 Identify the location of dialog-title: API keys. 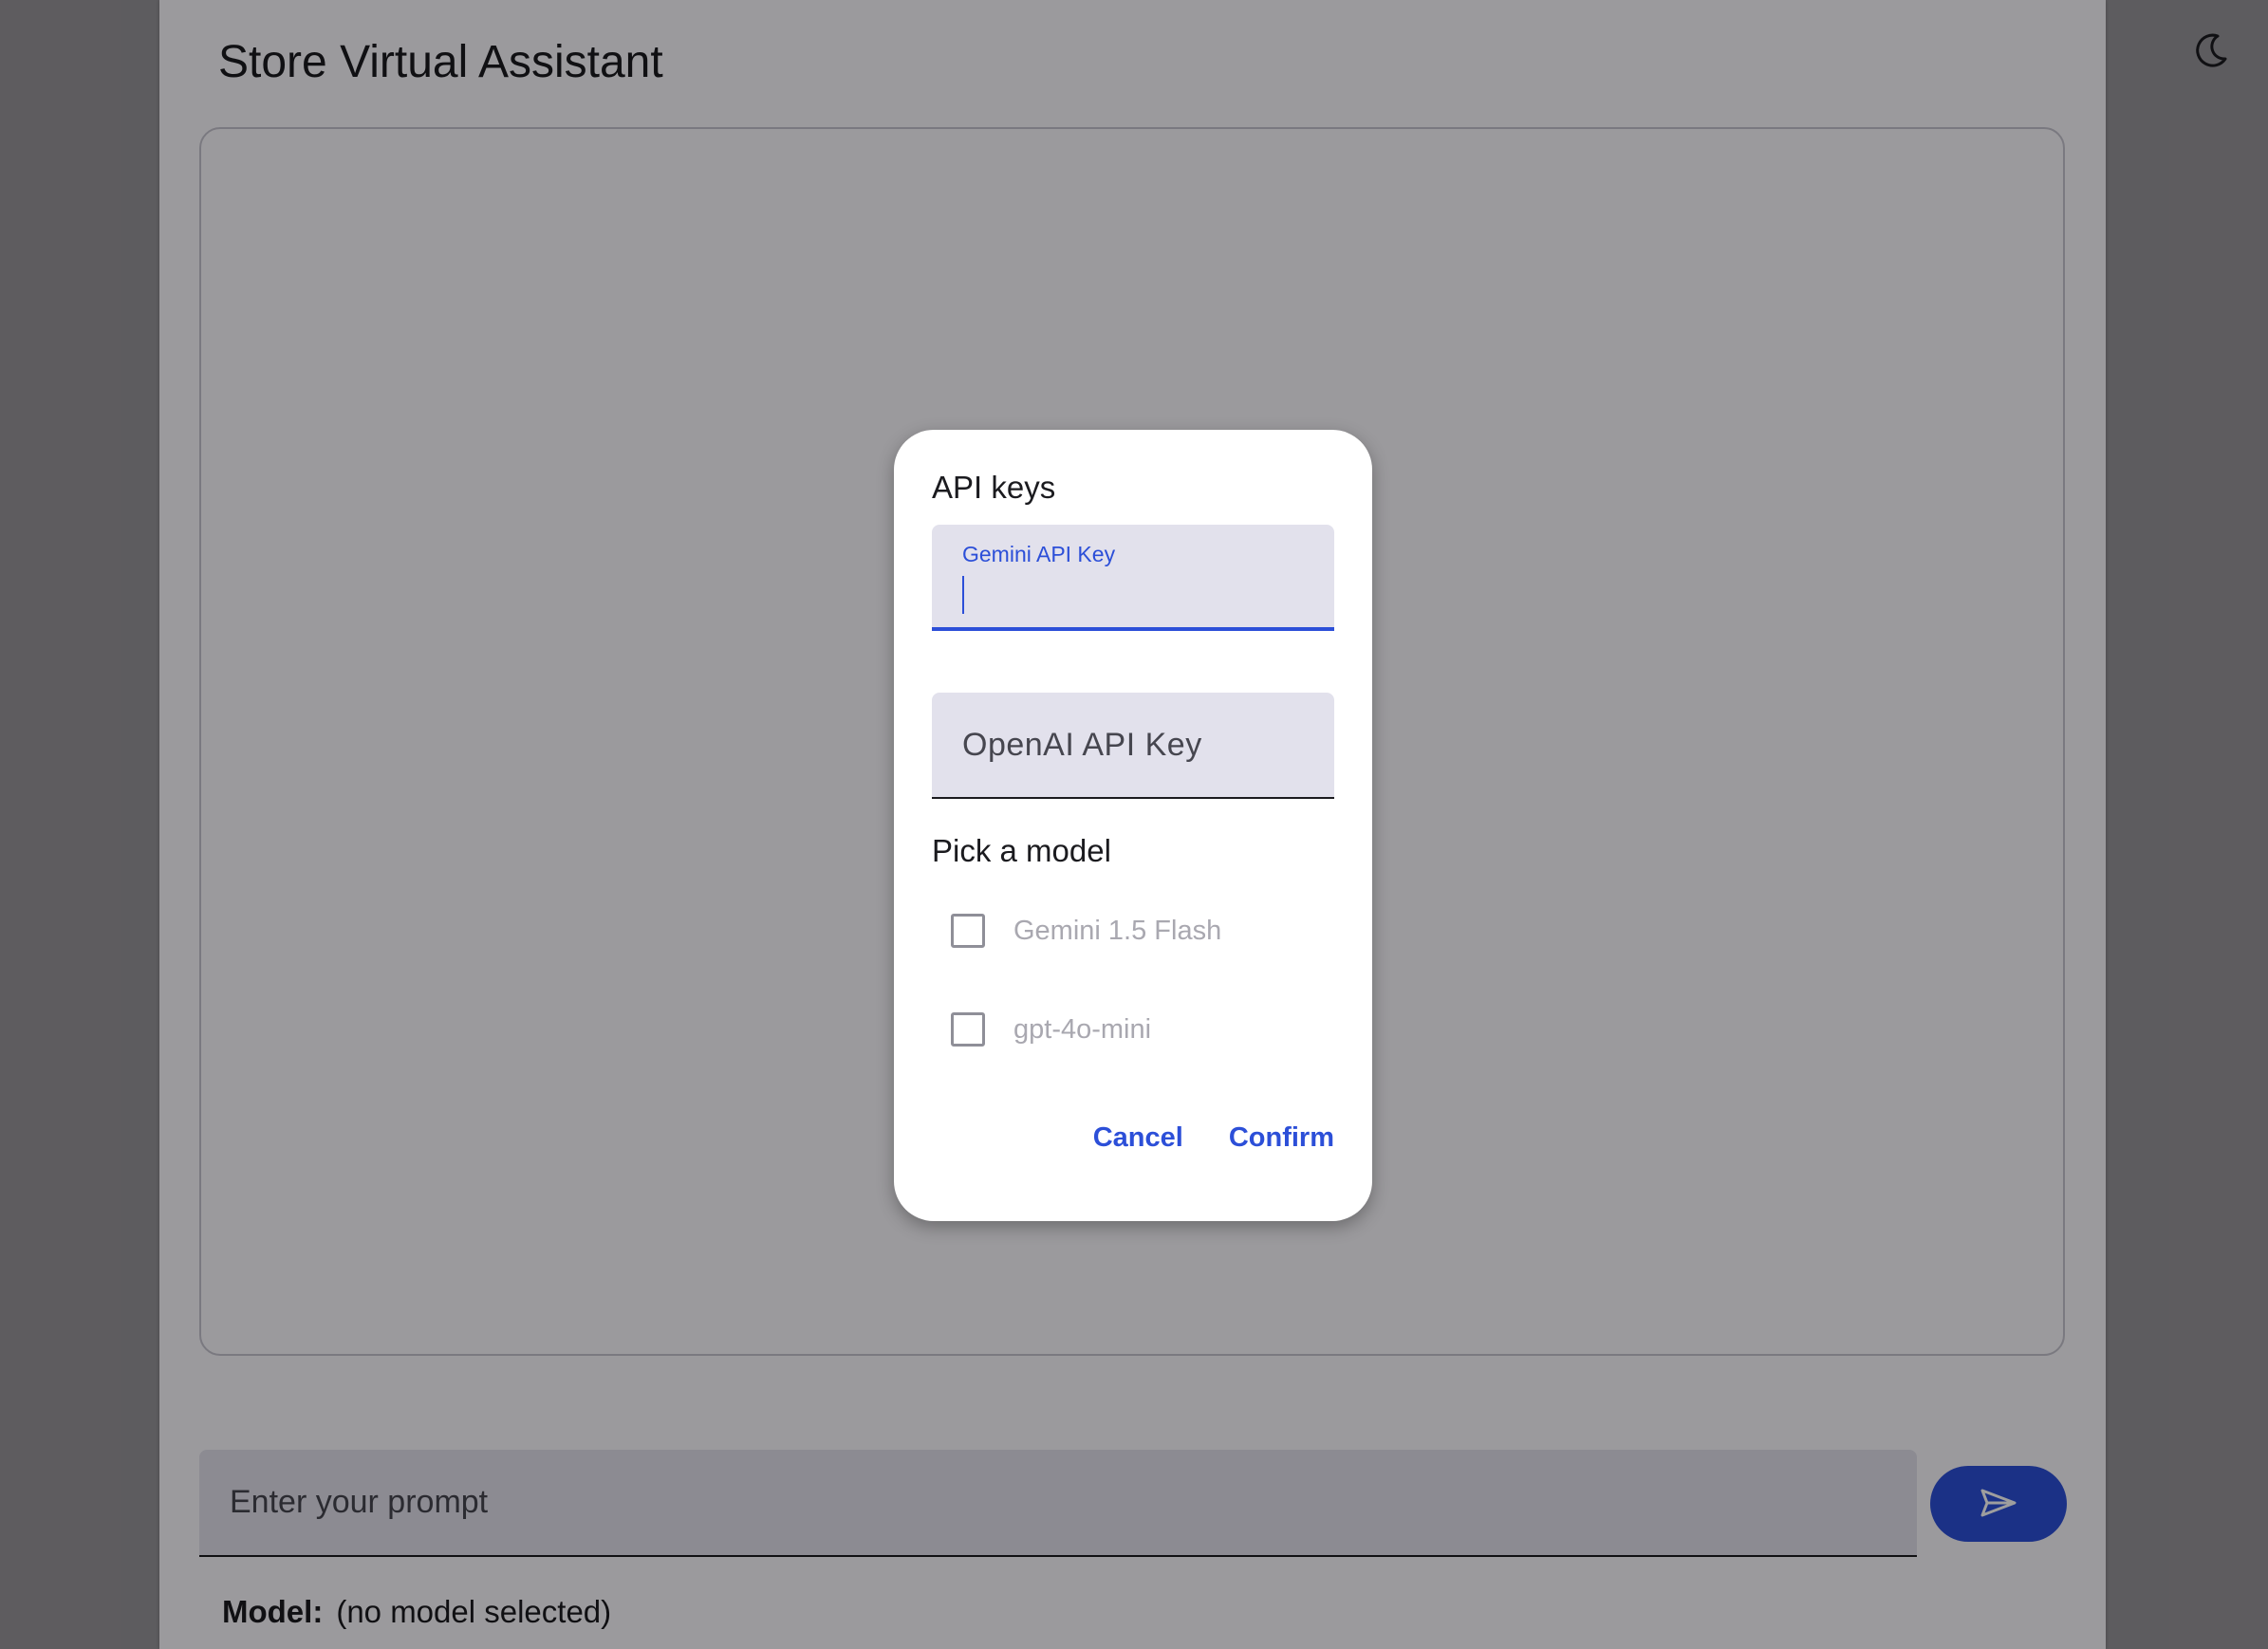
(994, 487).